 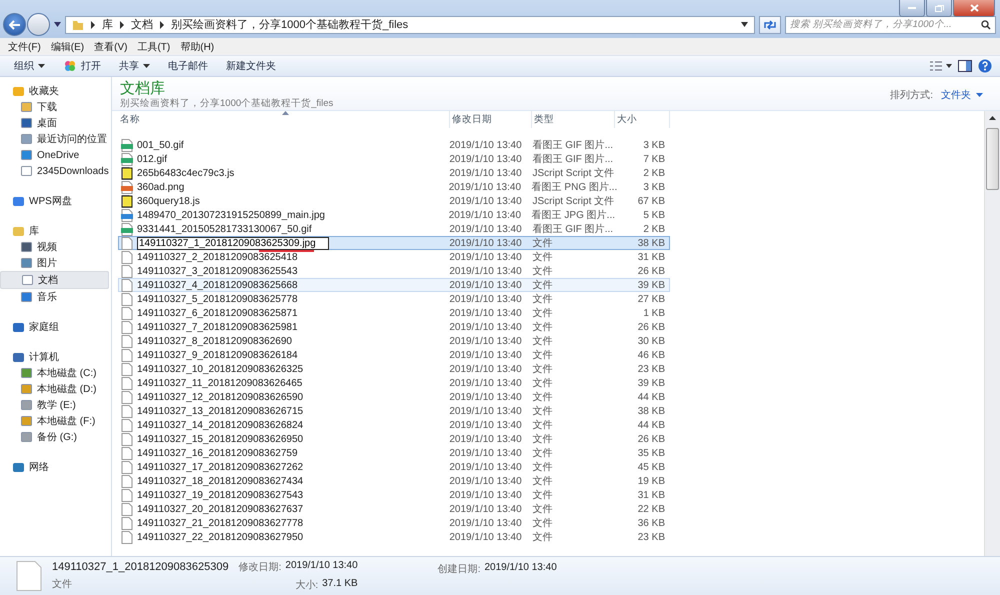 I want to click on file-row: 149110327_4_20181209083625668 2019/1/10 13:40 文件 39 KB, so click(x=394, y=285).